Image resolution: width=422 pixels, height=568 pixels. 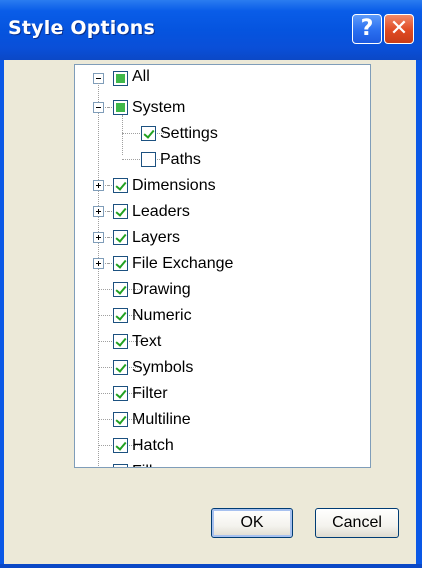 What do you see at coordinates (210, 422) in the screenshot?
I see `tree-item-multiline: Multiline` at bounding box center [210, 422].